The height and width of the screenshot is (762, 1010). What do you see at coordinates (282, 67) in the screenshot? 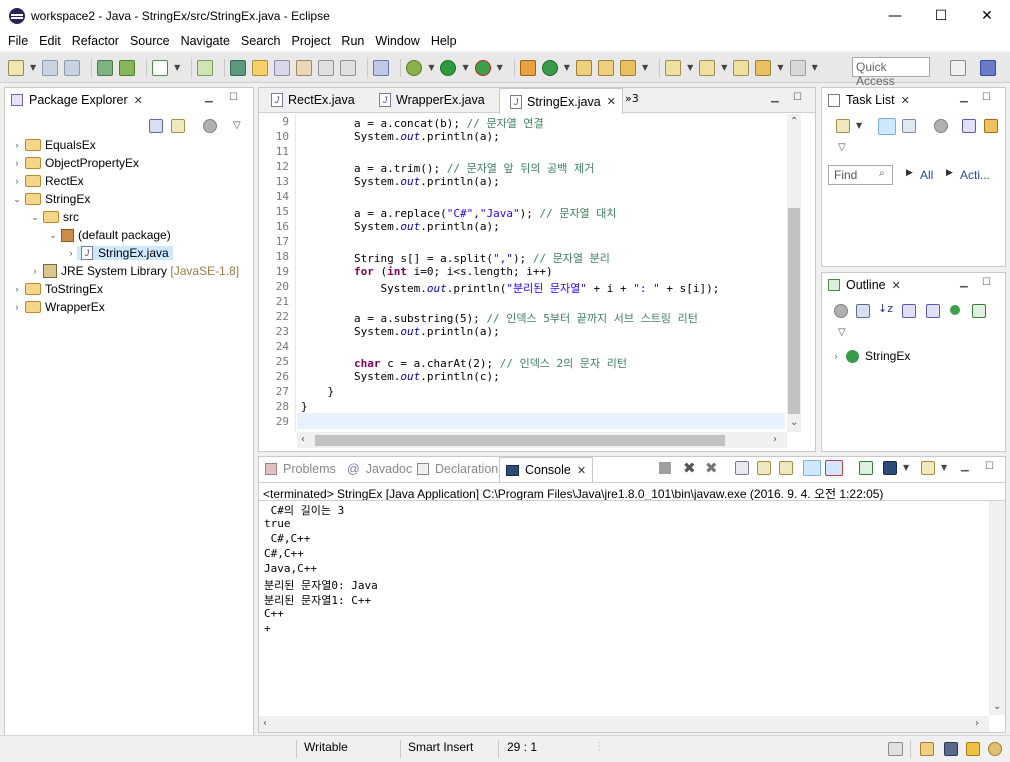
I see `toggle-breadcrumb-icon` at bounding box center [282, 67].